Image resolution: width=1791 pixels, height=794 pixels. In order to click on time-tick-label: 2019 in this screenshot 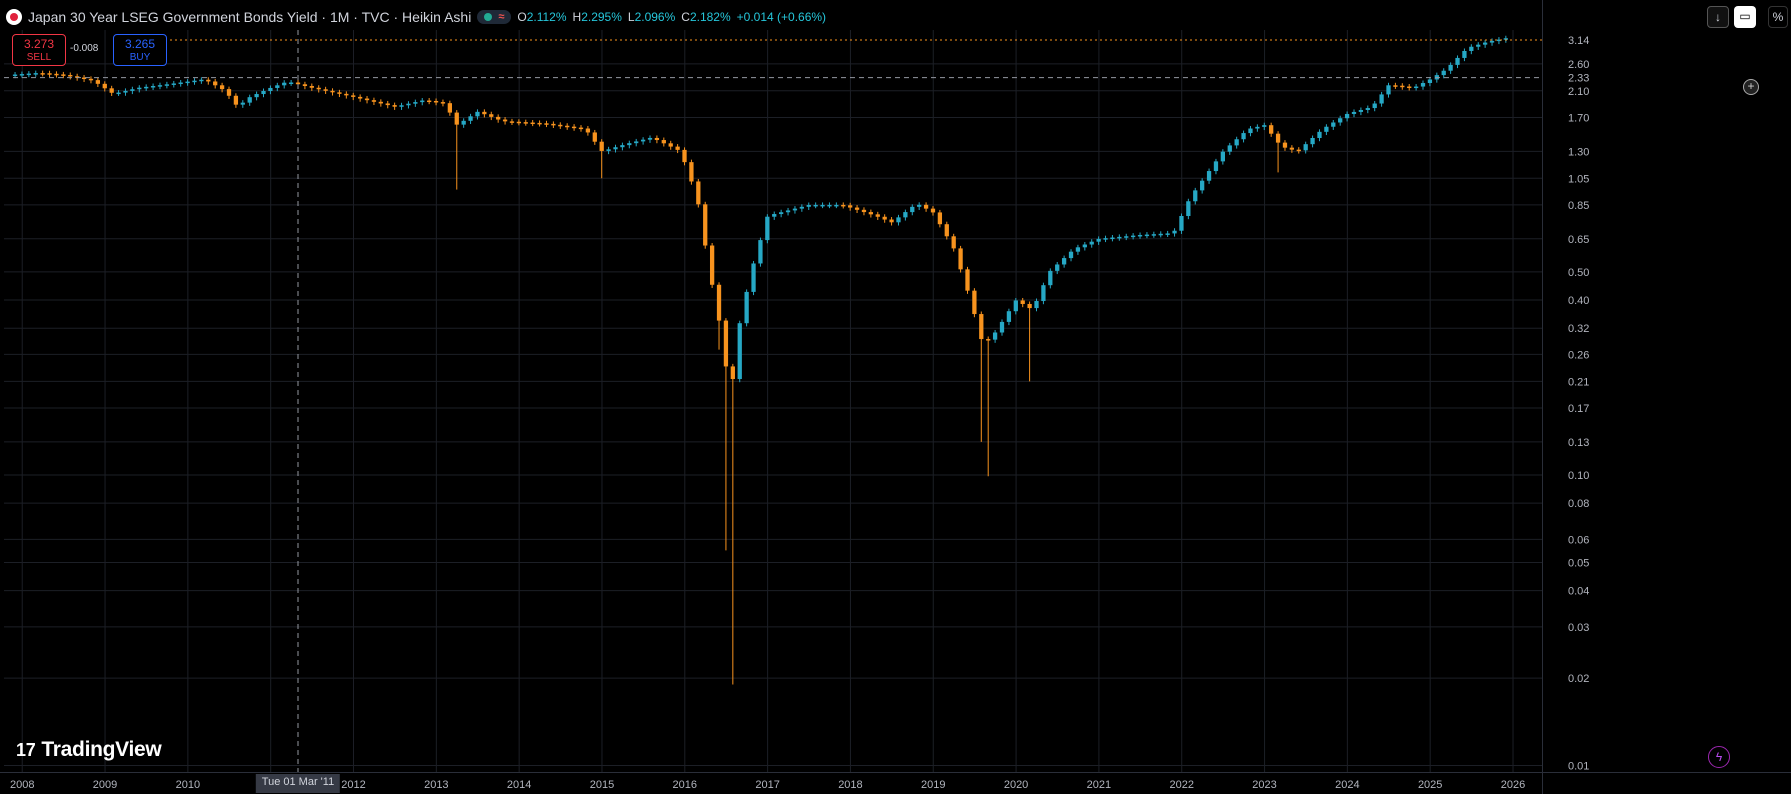, I will do `click(933, 785)`.